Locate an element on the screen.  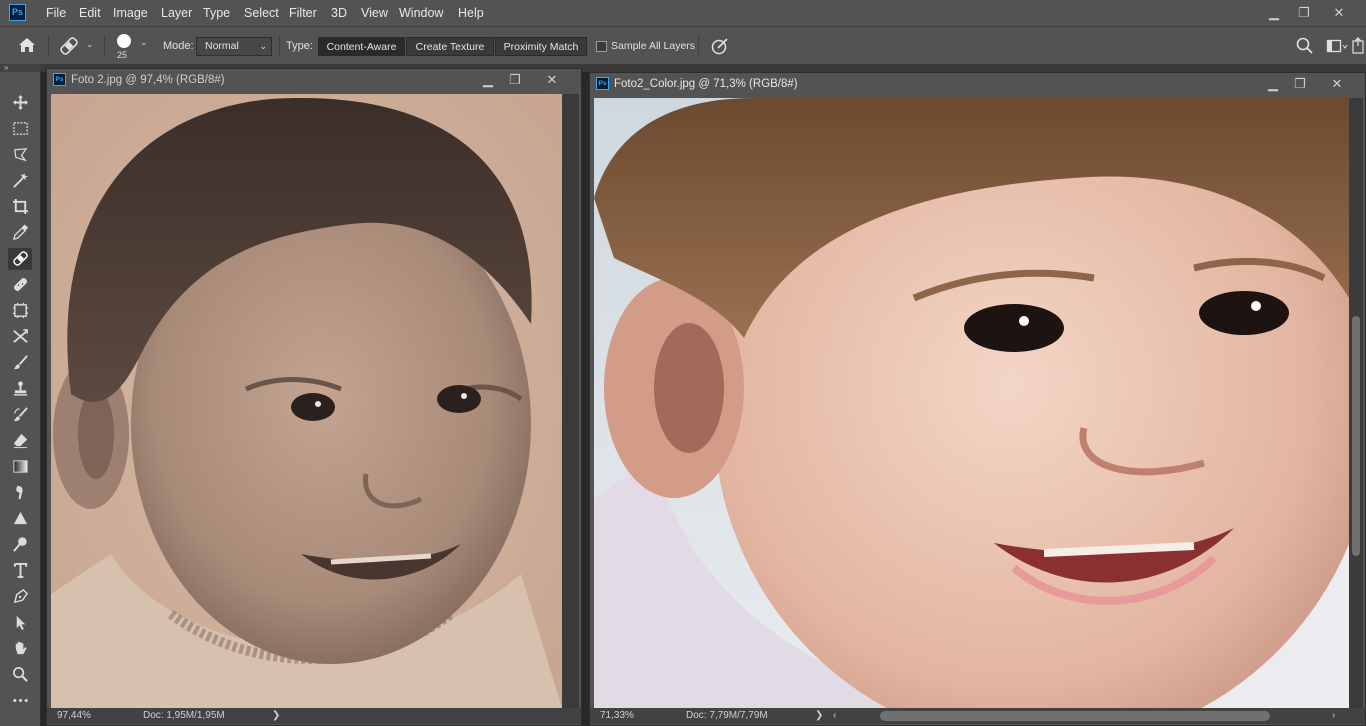
menu-filter: Filter is located at coordinates (303, 13).